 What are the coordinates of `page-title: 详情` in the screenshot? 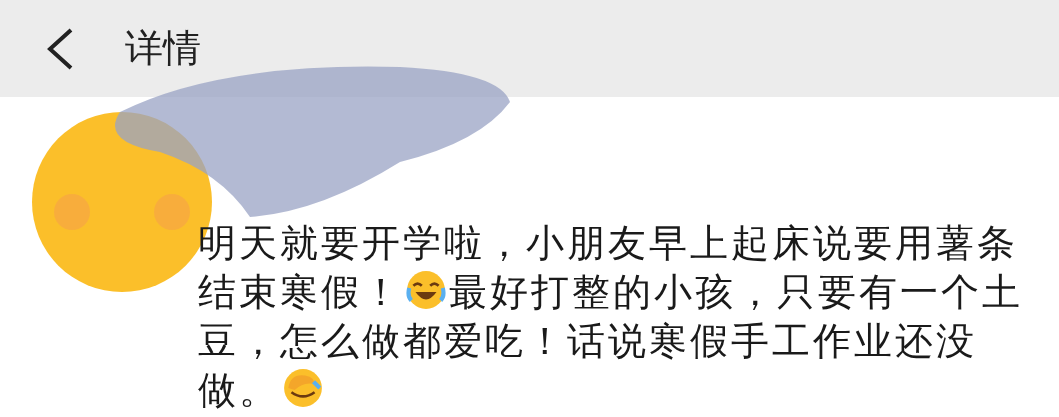 It's located at (163, 48).